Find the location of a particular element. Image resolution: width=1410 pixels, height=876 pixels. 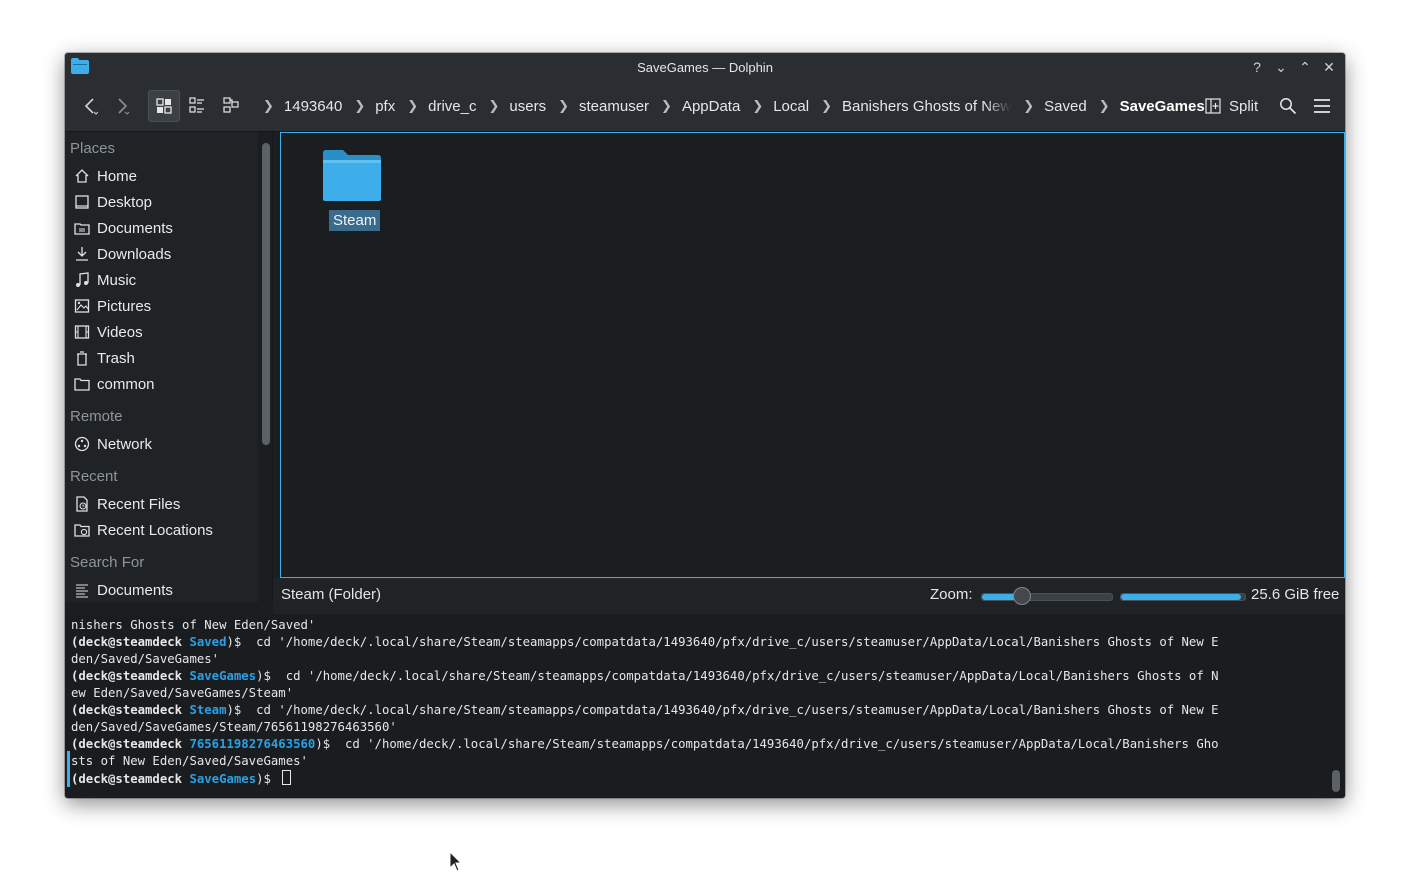

sidebar-item-search-documents: Documents is located at coordinates (123, 590).